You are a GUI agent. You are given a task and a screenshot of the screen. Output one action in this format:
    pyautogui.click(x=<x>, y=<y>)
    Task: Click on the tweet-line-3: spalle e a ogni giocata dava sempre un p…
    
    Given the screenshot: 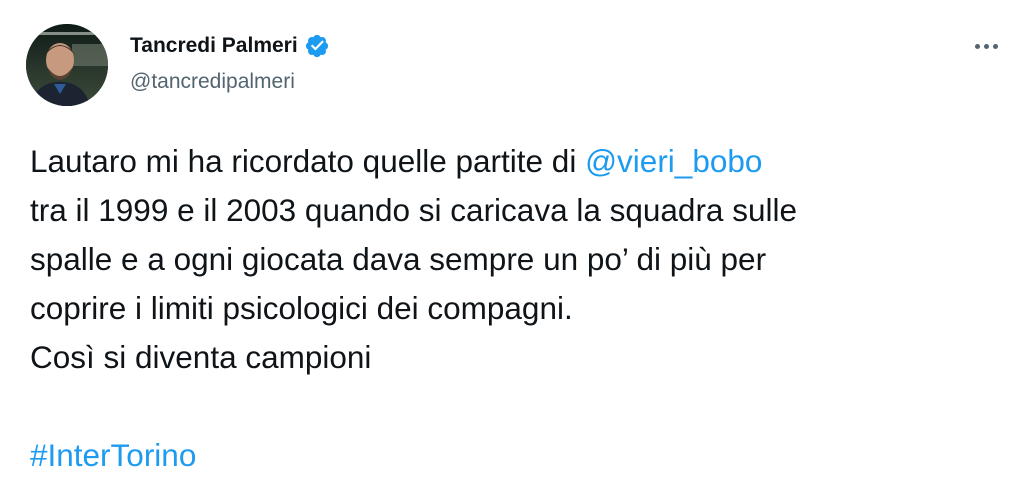 What is the action you would take?
    pyautogui.click(x=398, y=259)
    